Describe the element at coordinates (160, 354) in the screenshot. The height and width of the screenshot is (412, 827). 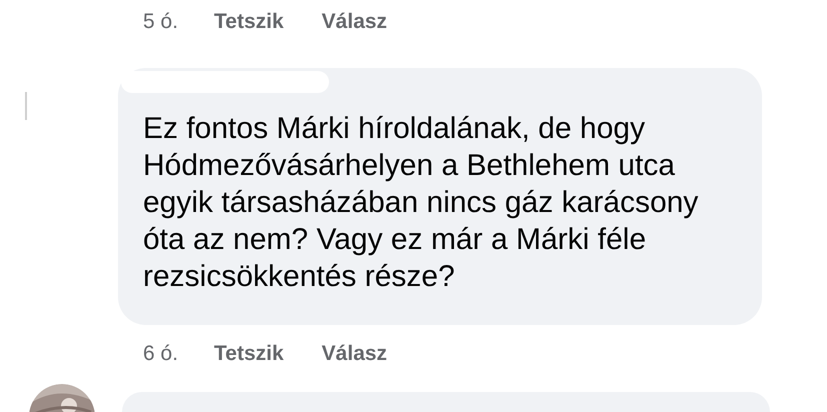
I see `comment-time: 6 ó.` at that location.